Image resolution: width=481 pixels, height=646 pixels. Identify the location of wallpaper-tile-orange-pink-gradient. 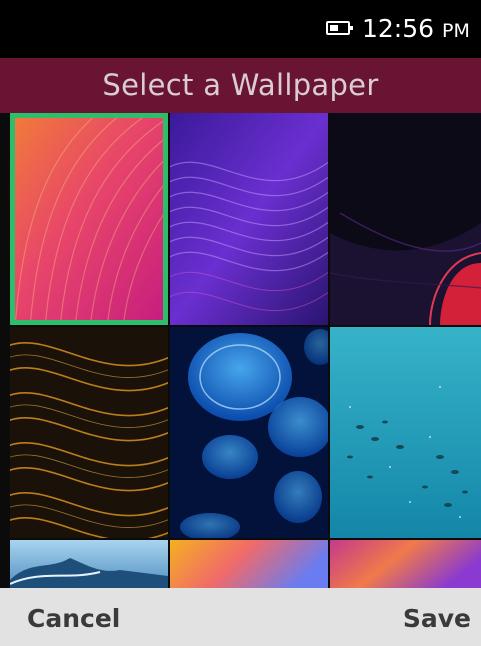
(249, 564).